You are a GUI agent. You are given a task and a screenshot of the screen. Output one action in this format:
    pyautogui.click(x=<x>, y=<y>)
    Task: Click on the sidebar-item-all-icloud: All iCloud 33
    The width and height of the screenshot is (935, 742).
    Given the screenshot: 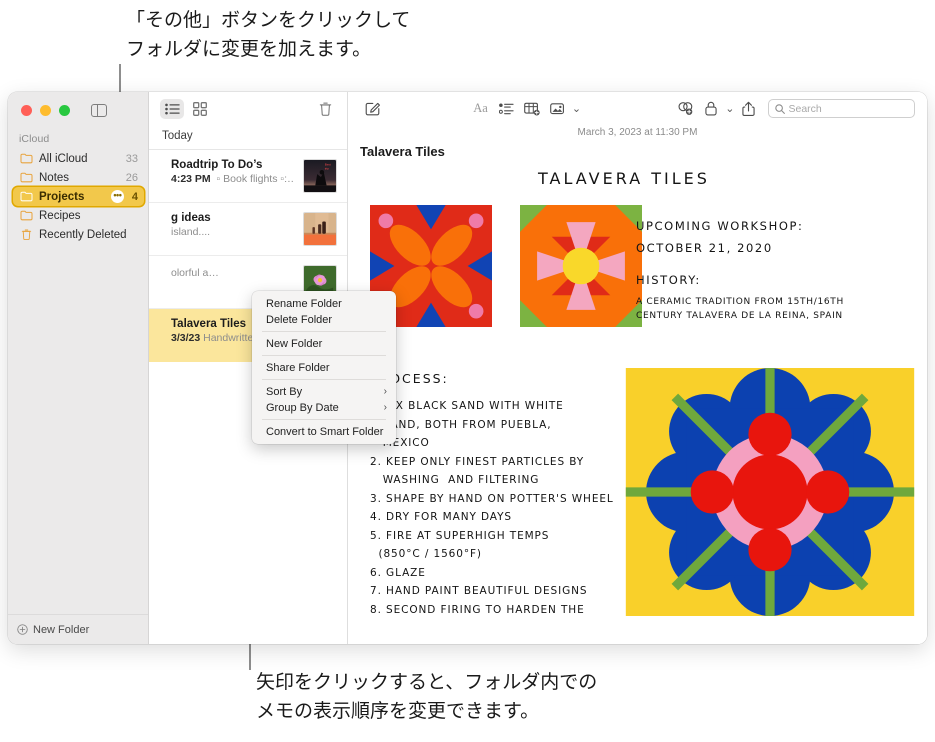 What is the action you would take?
    pyautogui.click(x=78, y=158)
    